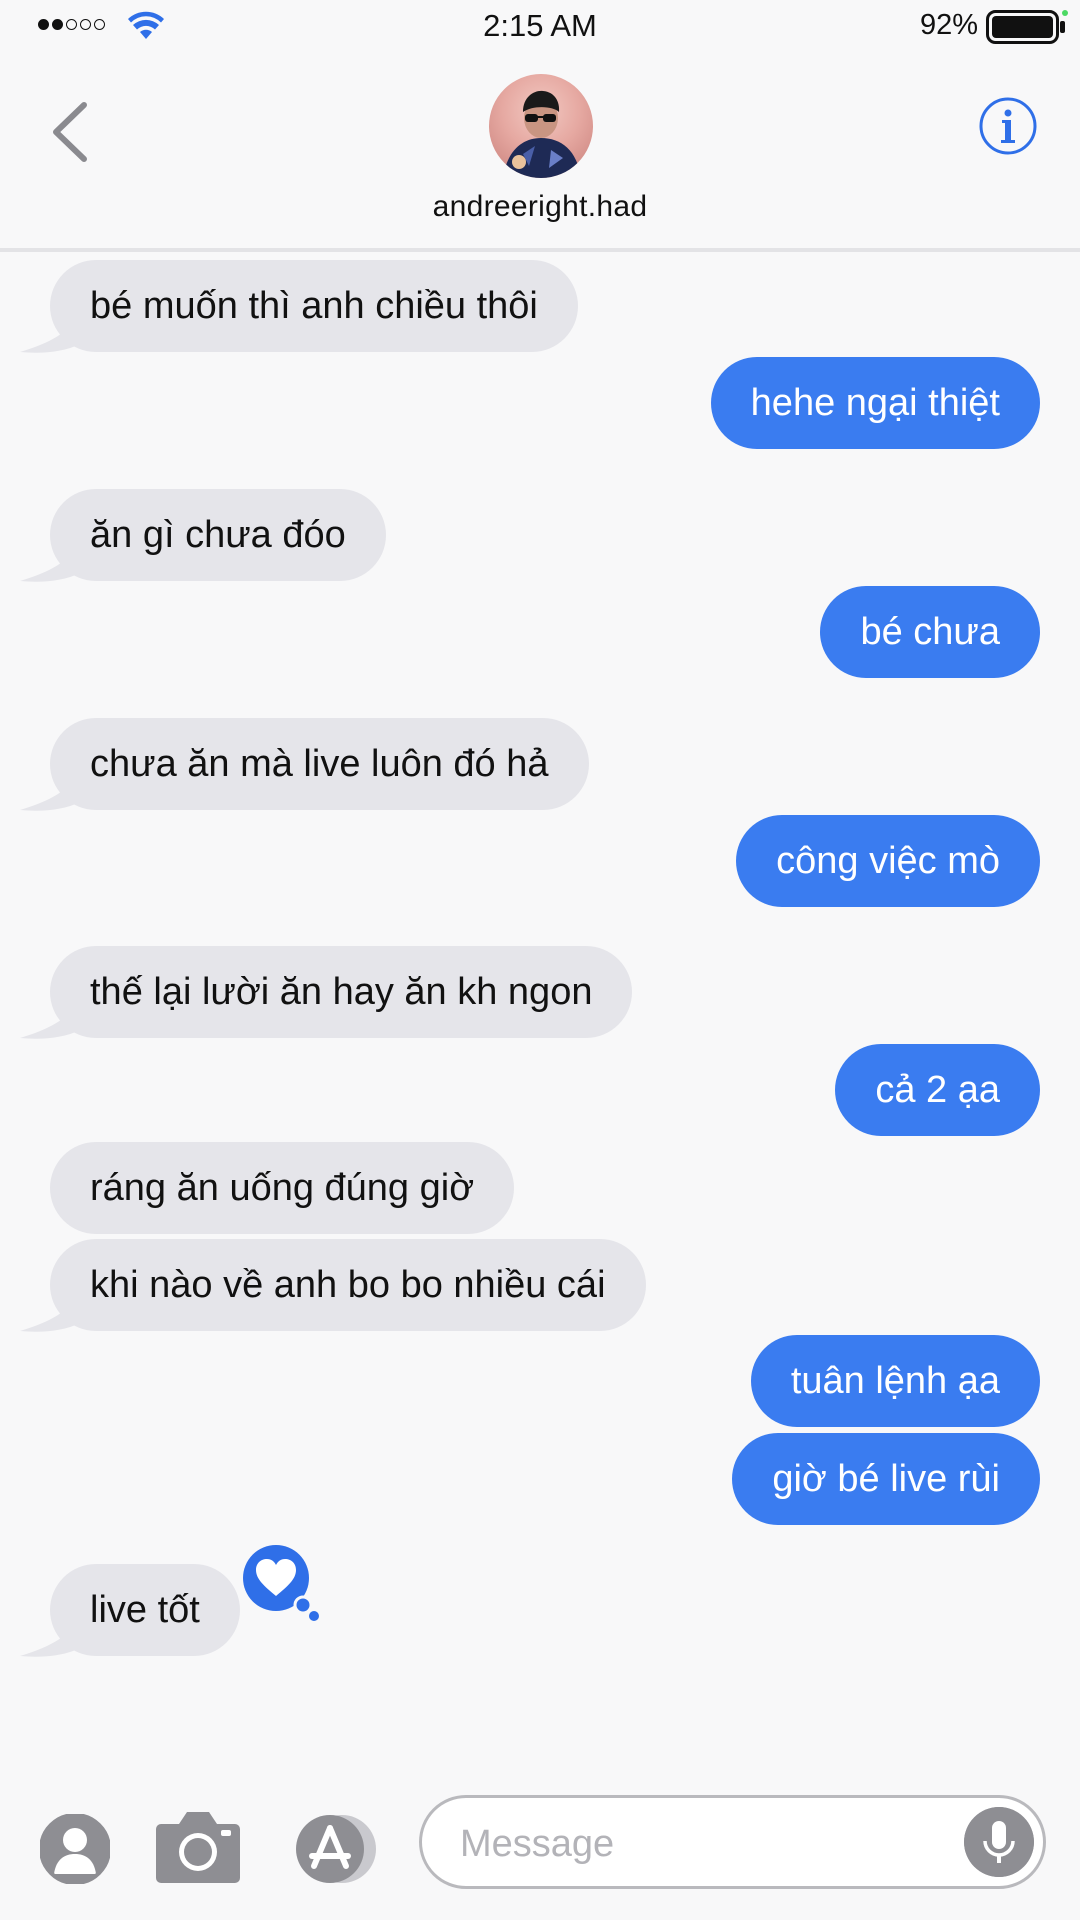 This screenshot has width=1080, height=1920. I want to click on message-text: thế lại lười ăn hay ăn kh ngon, so click(341, 992).